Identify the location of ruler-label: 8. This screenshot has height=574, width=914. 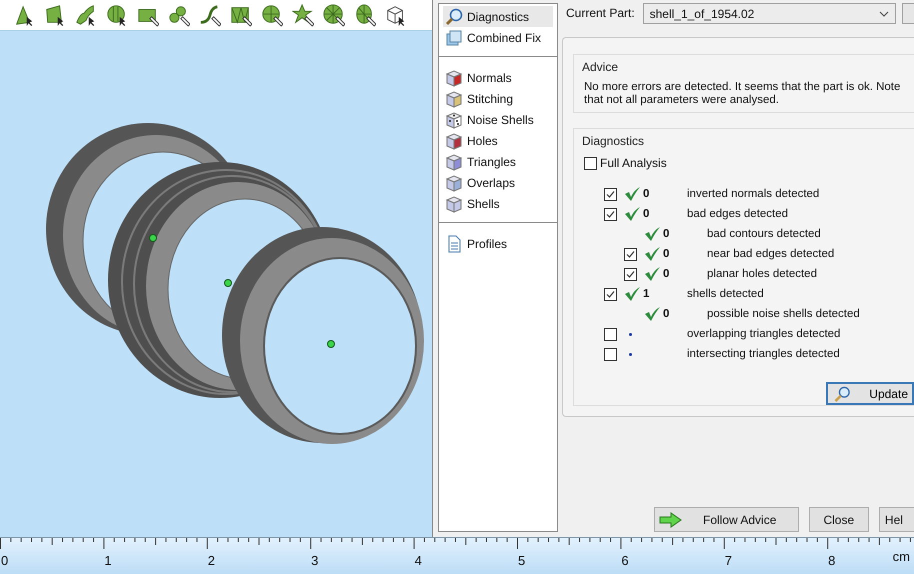
(832, 560).